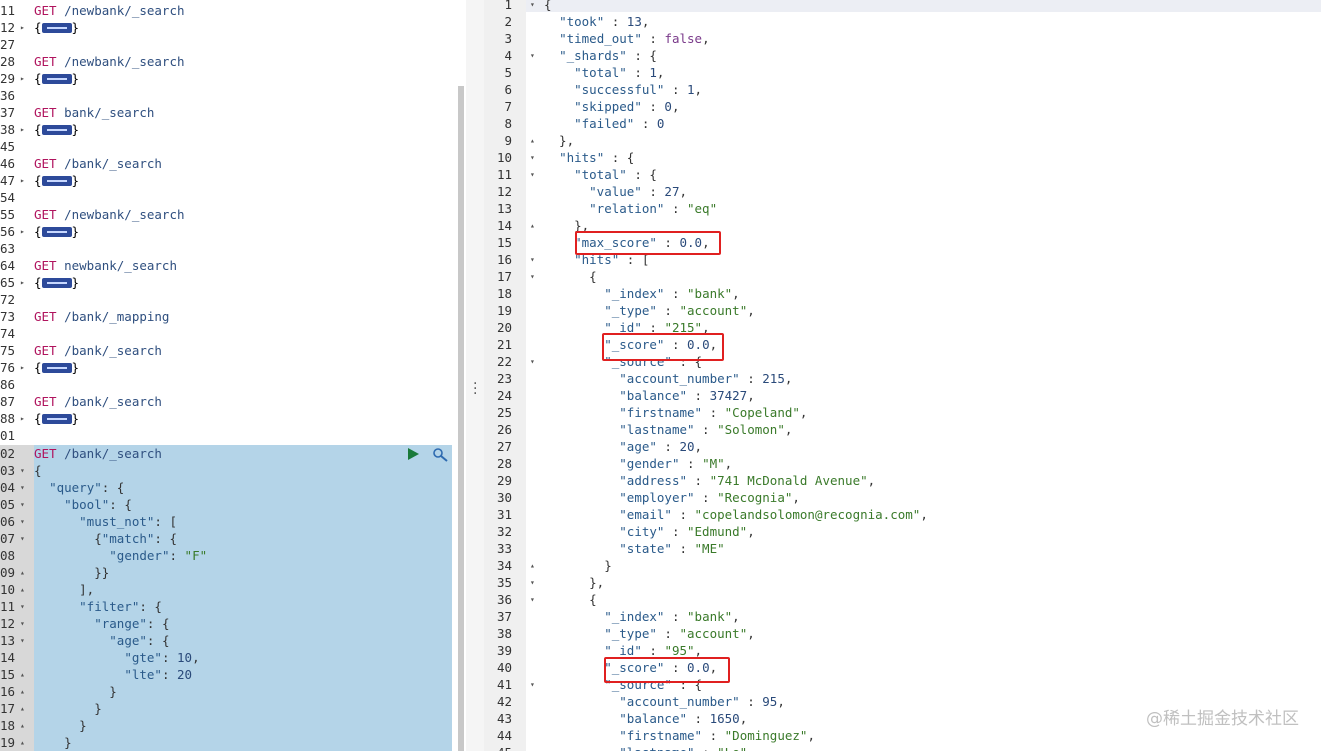 The width and height of the screenshot is (1321, 751). I want to click on response-line: 30 "employer" : "Recognia",, so click(902, 497).